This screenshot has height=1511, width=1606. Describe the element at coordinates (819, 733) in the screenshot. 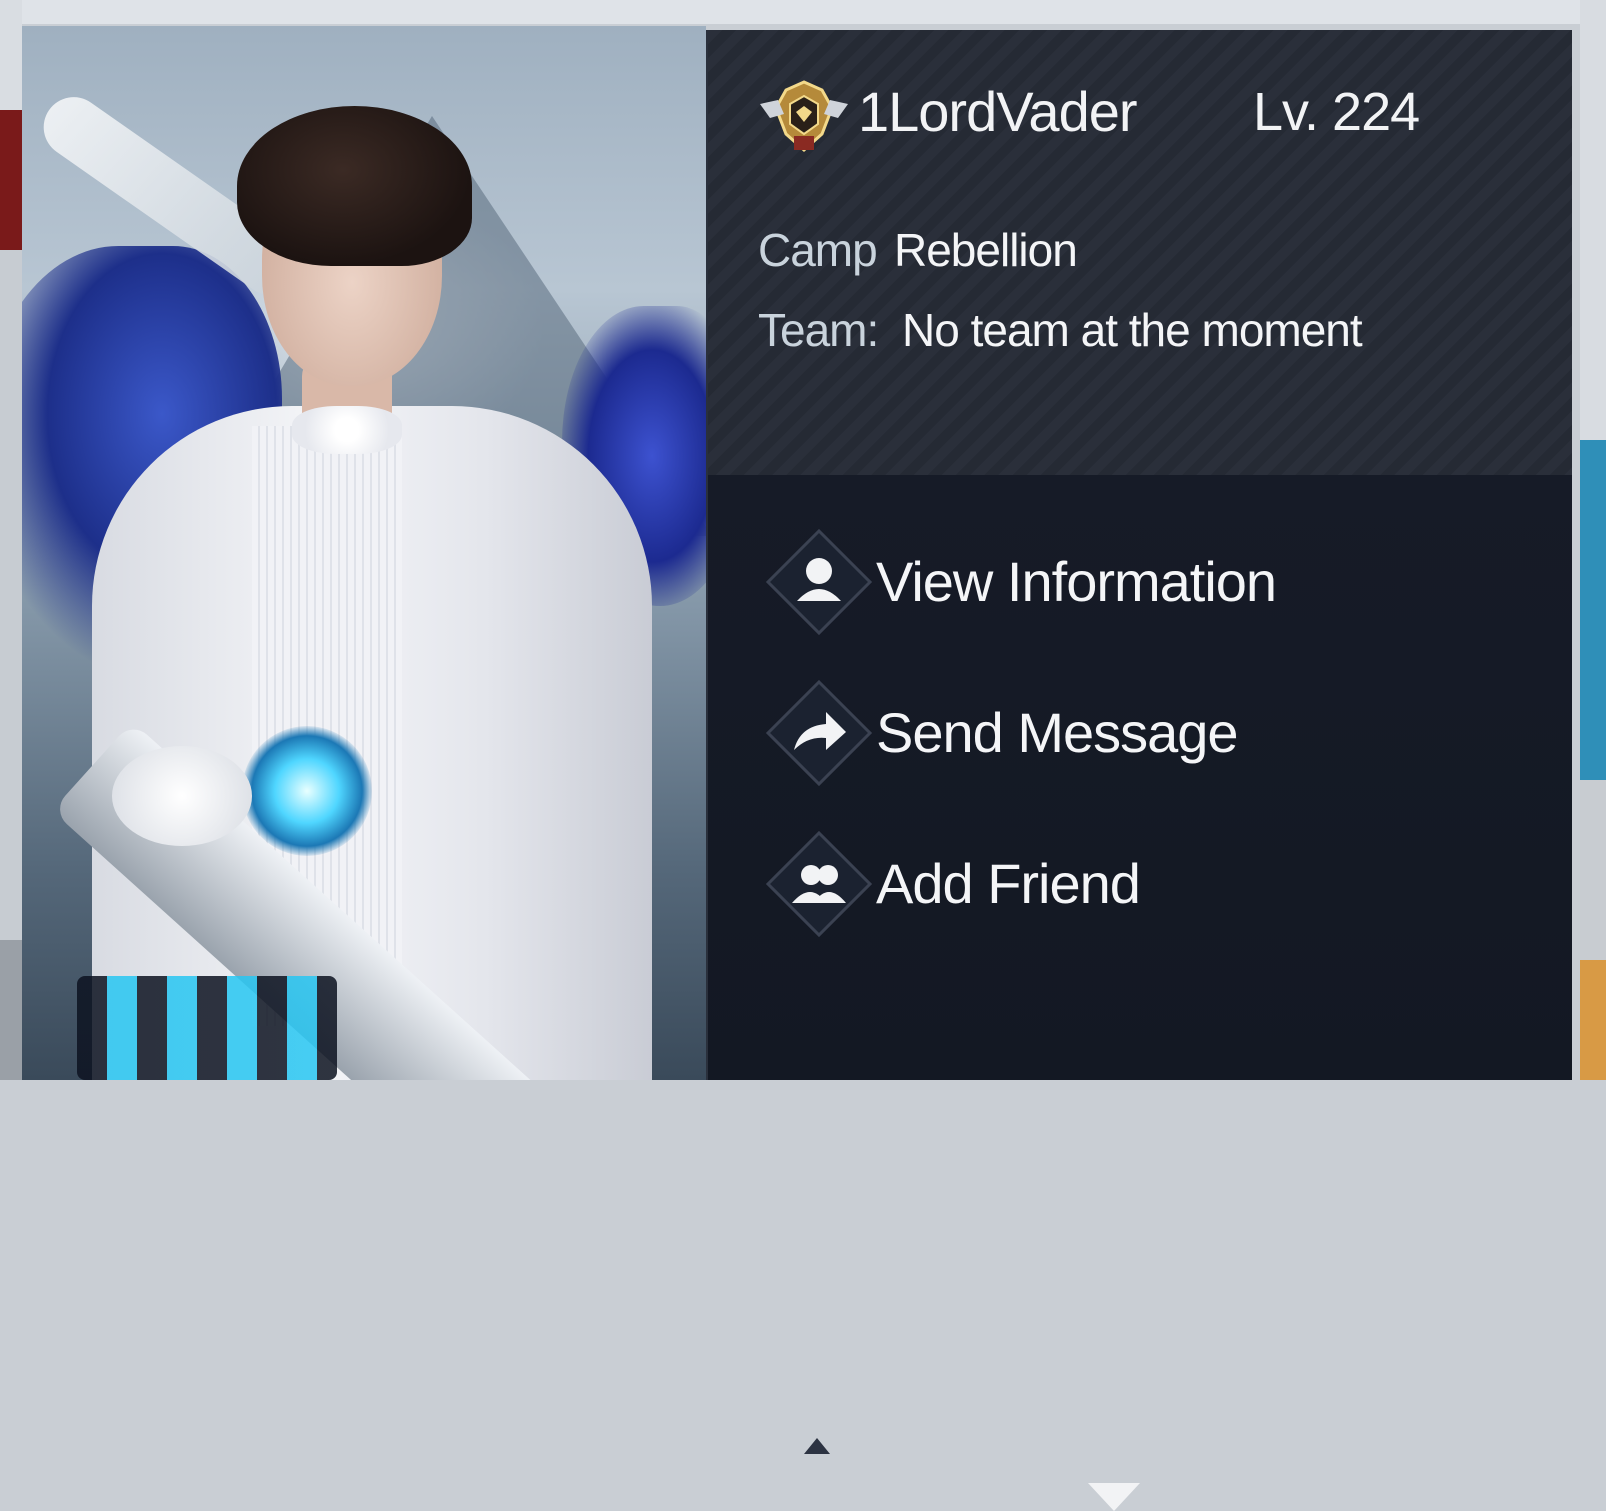

I see `share-arrow-icon` at that location.